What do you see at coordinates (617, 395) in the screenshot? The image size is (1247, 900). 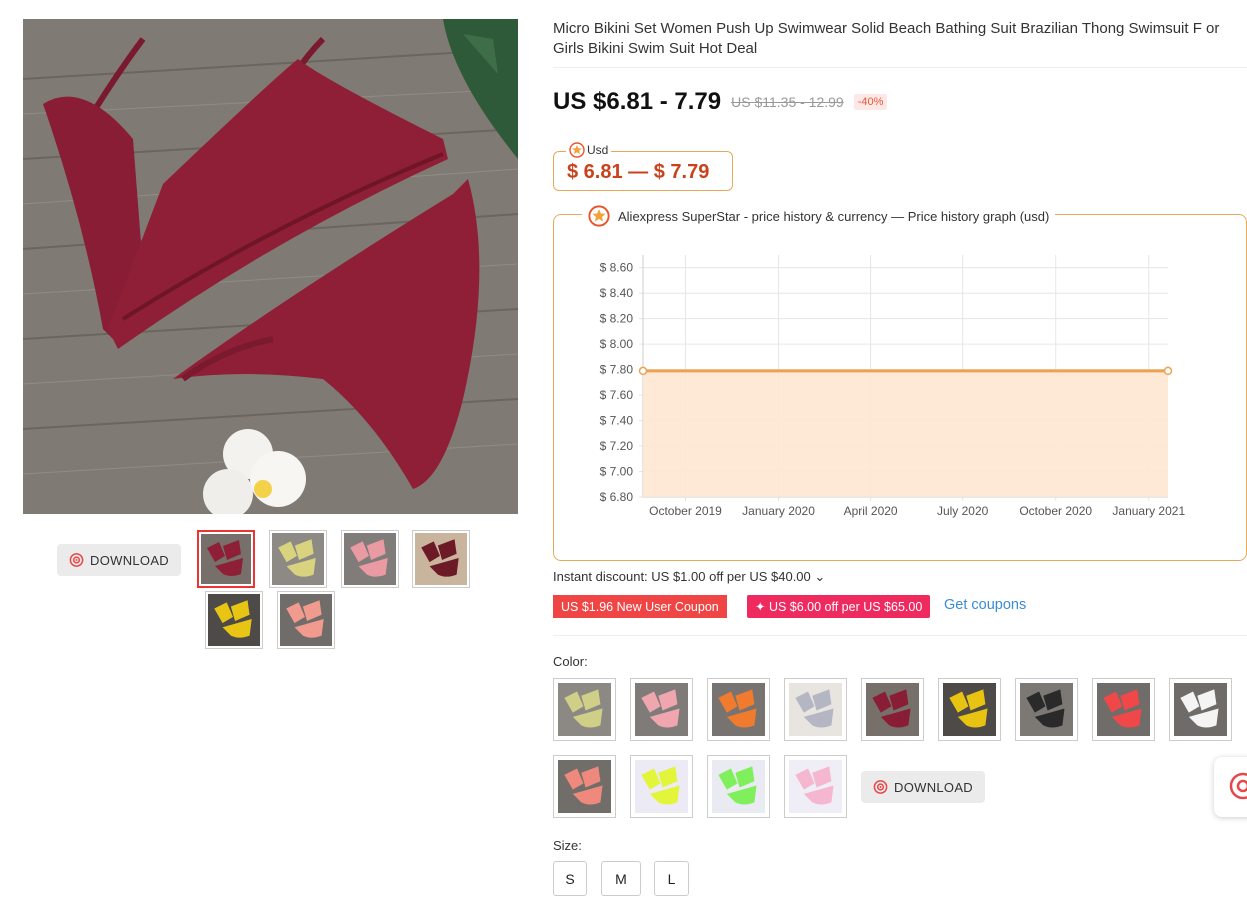 I see `y-tick-label: $ 7.60` at bounding box center [617, 395].